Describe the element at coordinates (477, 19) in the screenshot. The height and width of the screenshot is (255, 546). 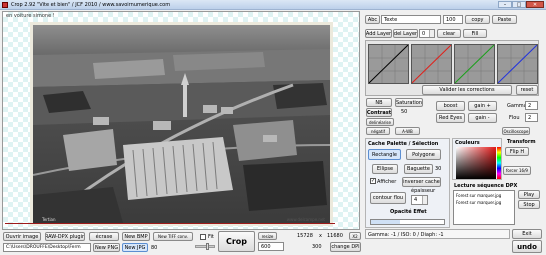
I see `copy-button: copy` at that location.